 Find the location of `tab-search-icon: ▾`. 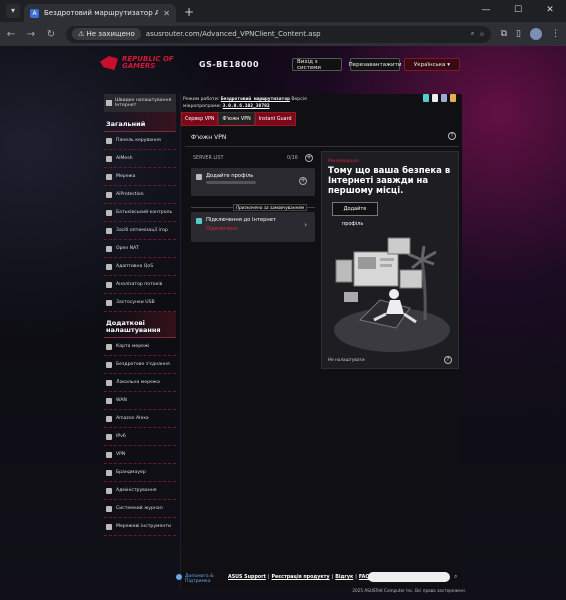

tab-search-icon: ▾ is located at coordinates (13, 11).